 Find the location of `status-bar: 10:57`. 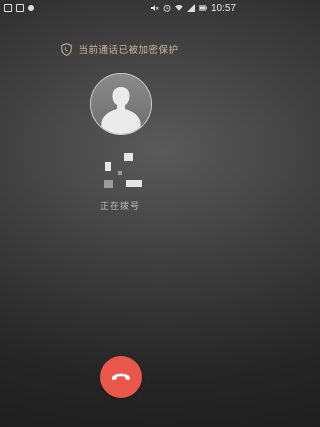

status-bar: 10:57 is located at coordinates (120, 8).